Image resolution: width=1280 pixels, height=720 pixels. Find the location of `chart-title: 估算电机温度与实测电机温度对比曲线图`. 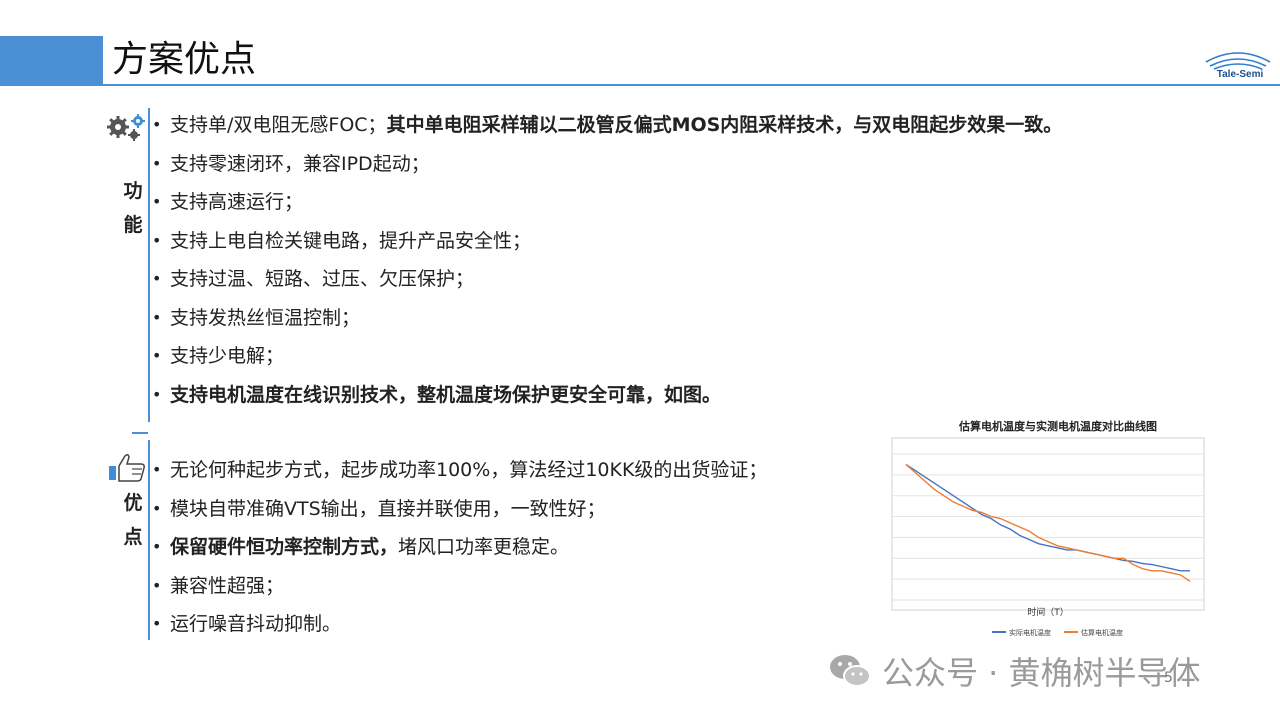

chart-title: 估算电机温度与实测电机温度对比曲线图 is located at coordinates (1057, 426).